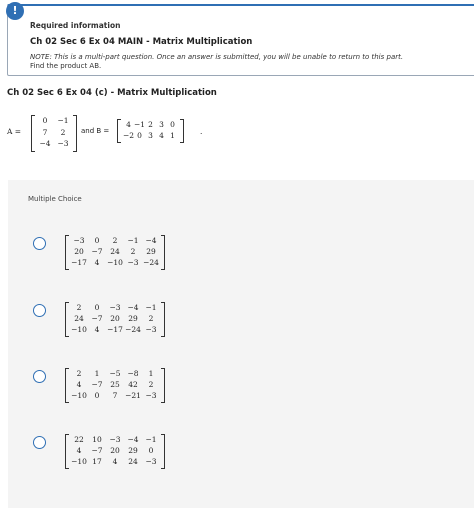 This screenshot has width=474, height=508. I want to click on a-label: A =, so click(14, 131).